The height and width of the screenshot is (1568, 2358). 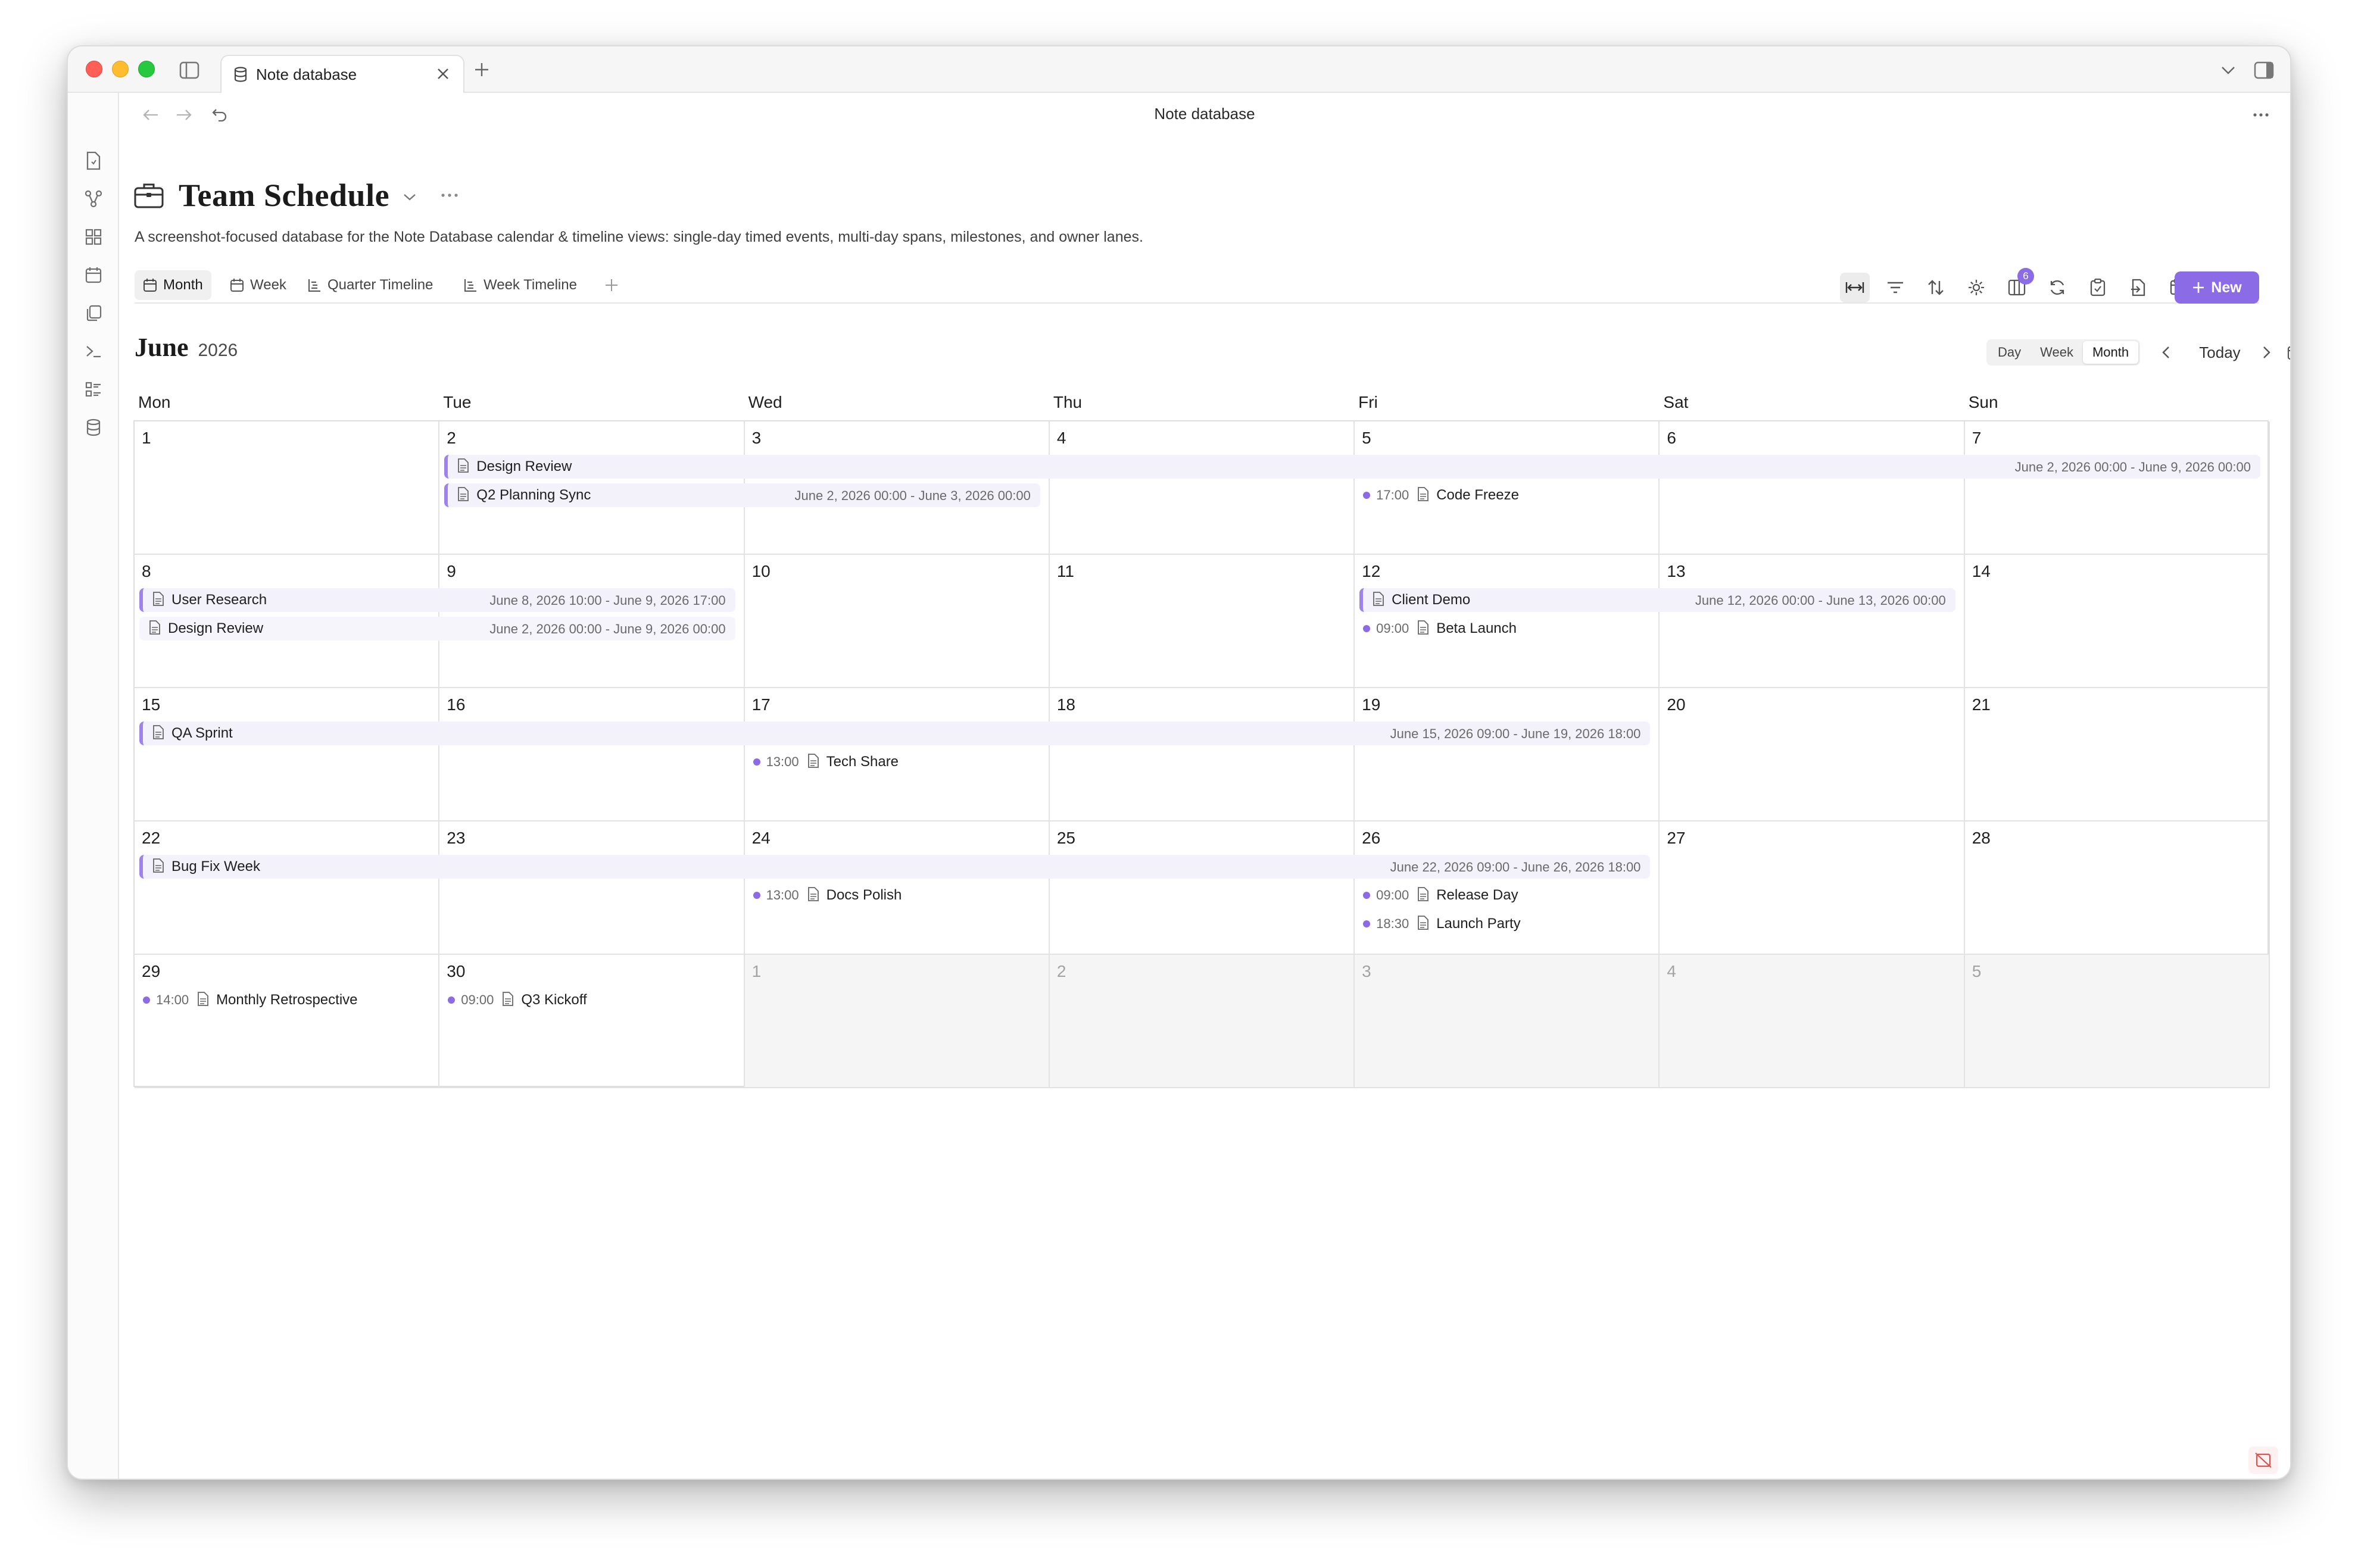 I want to click on timed-event: 14:00 Monthly Retrospective, so click(x=250, y=1000).